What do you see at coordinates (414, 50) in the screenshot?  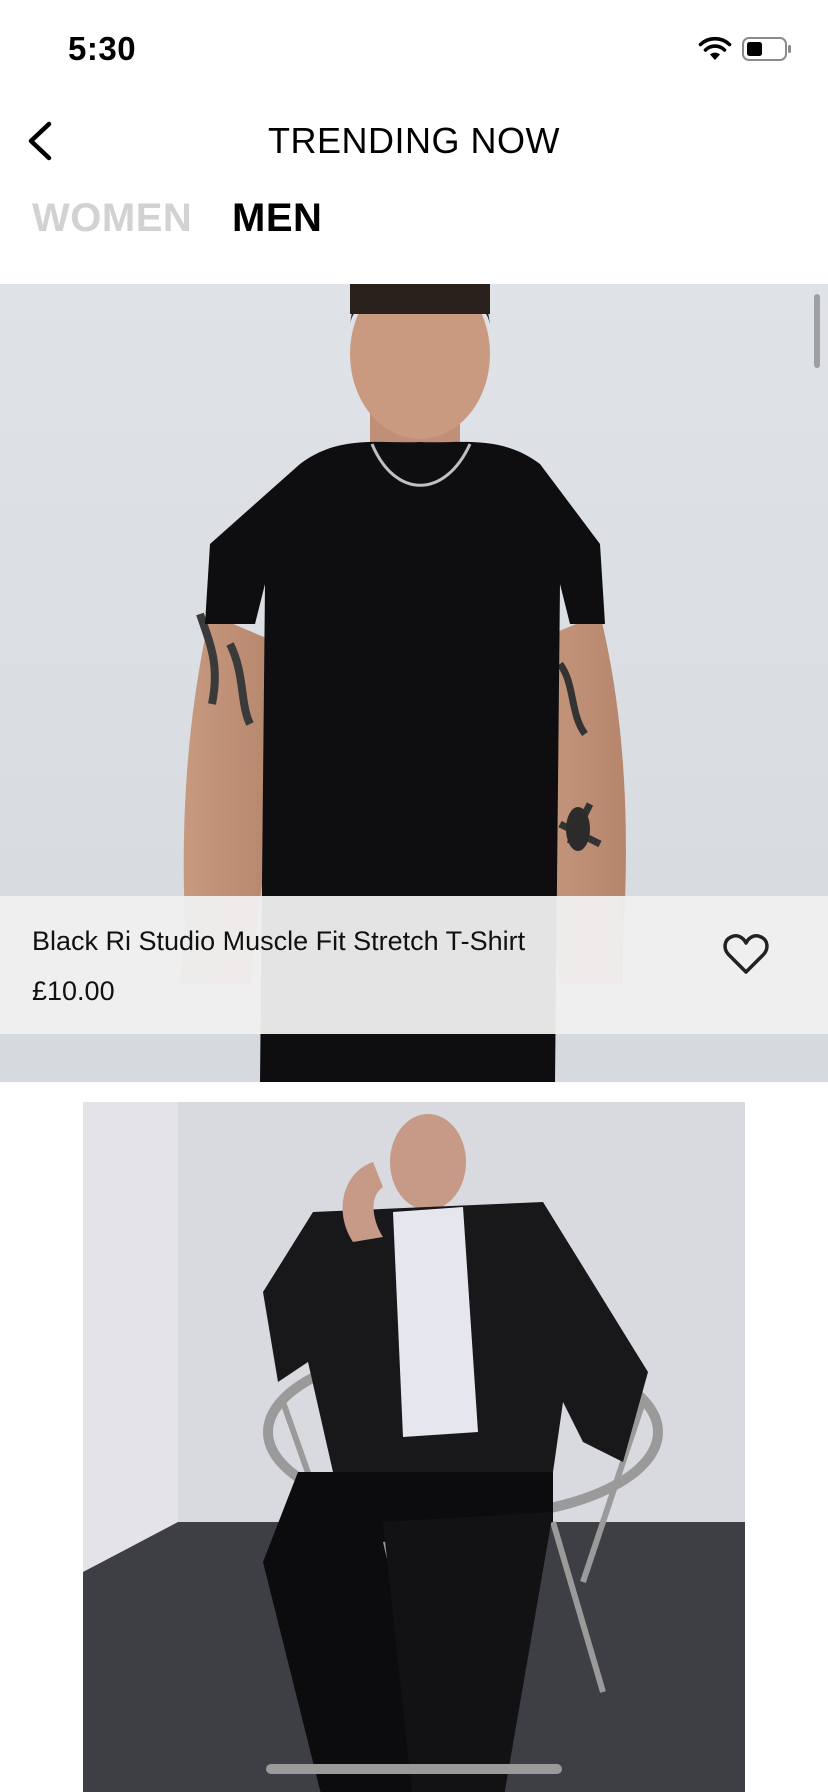 I see `status-bar: 5:30` at bounding box center [414, 50].